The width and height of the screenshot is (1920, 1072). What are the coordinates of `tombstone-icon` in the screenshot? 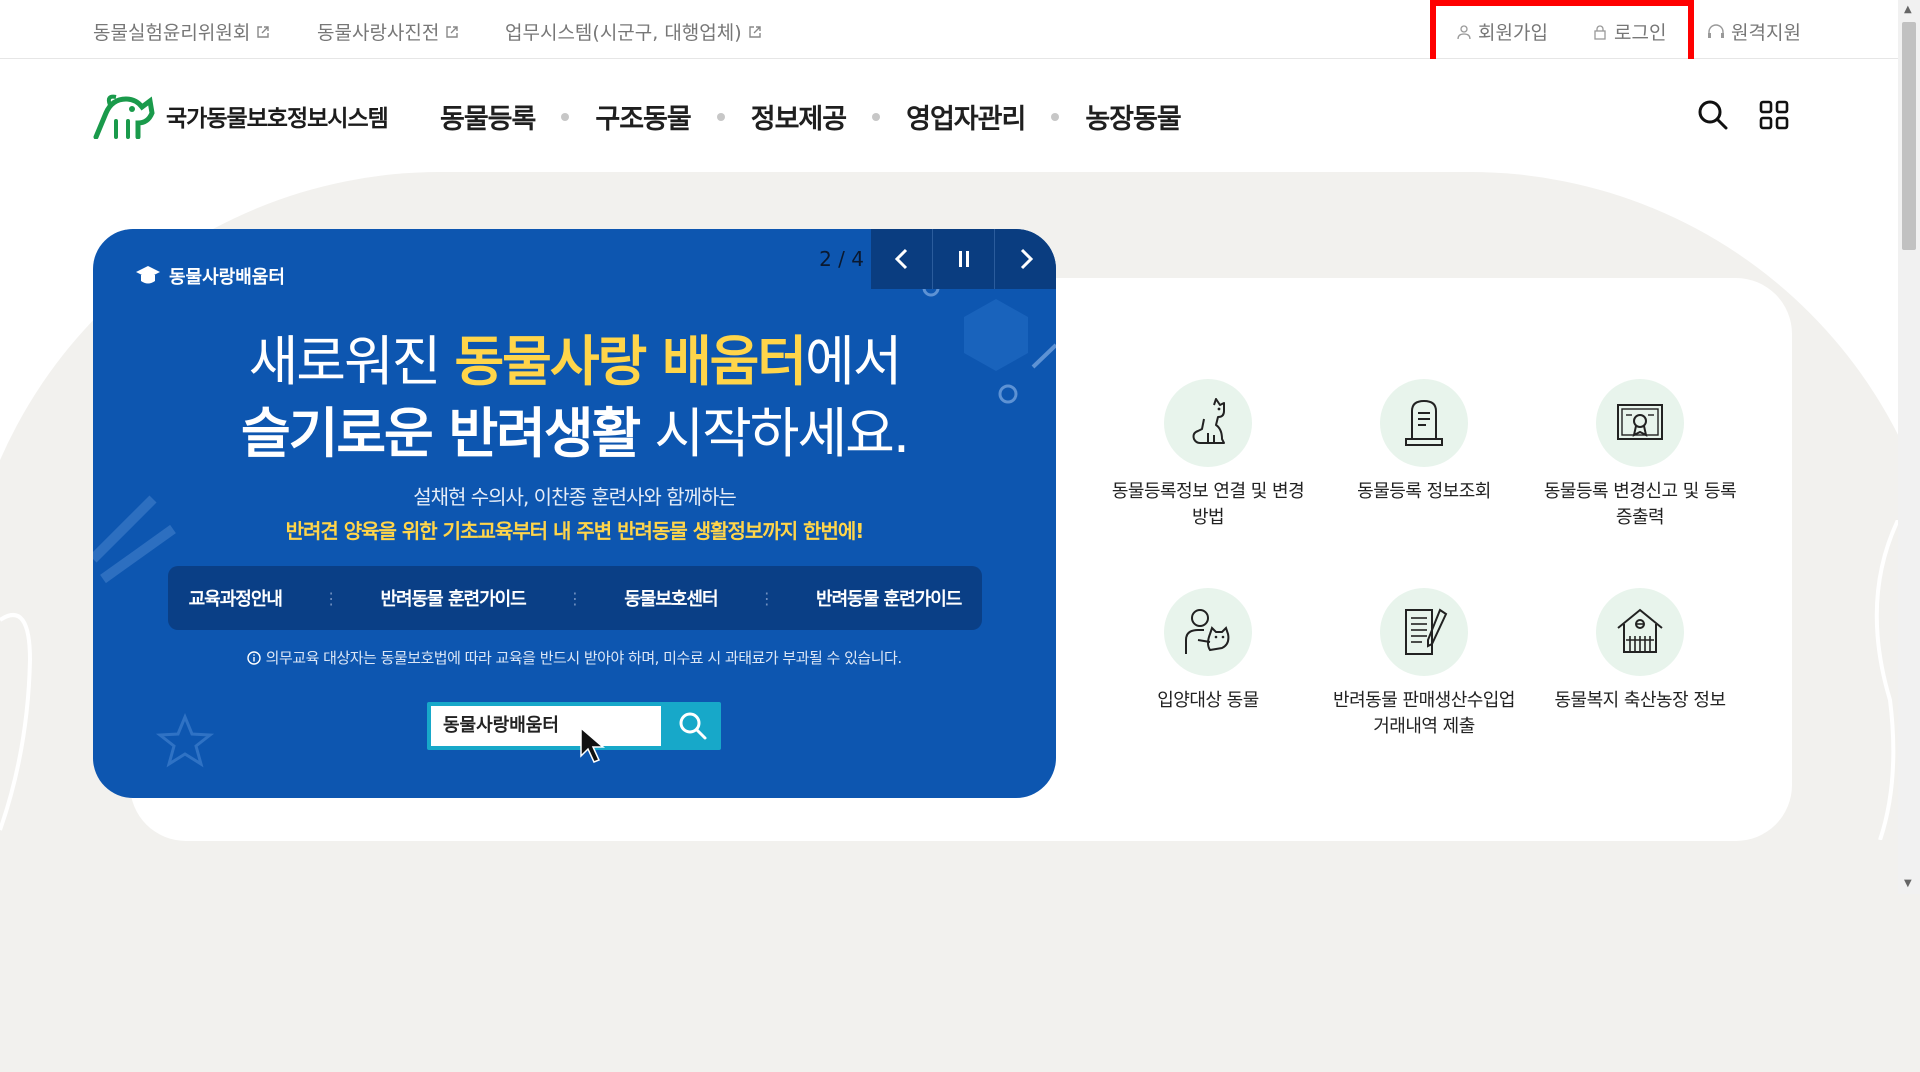 It's located at (1424, 422).